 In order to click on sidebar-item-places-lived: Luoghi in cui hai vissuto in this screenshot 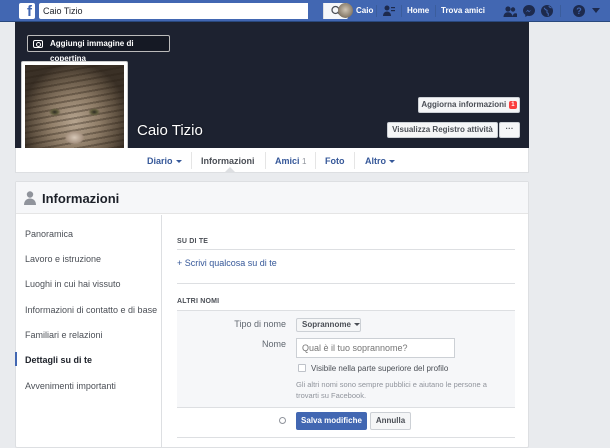, I will do `click(73, 284)`.